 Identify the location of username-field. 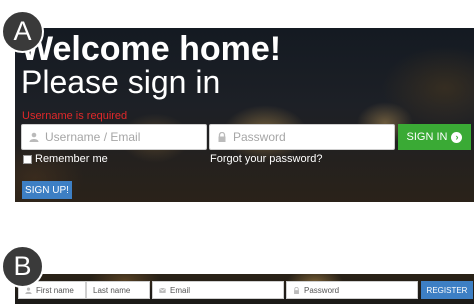
(114, 137).